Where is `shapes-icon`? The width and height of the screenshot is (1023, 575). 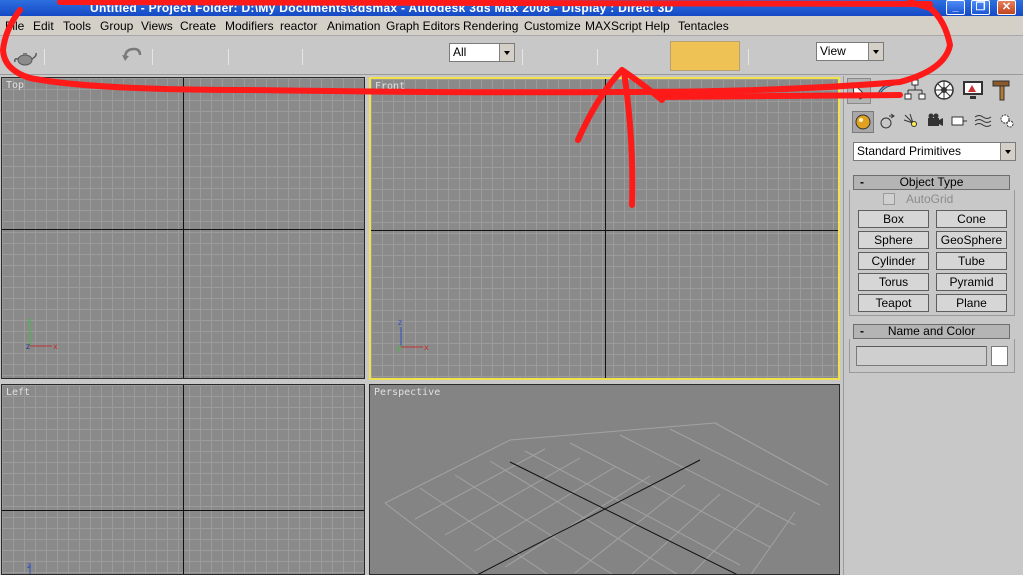 shapes-icon is located at coordinates (887, 121).